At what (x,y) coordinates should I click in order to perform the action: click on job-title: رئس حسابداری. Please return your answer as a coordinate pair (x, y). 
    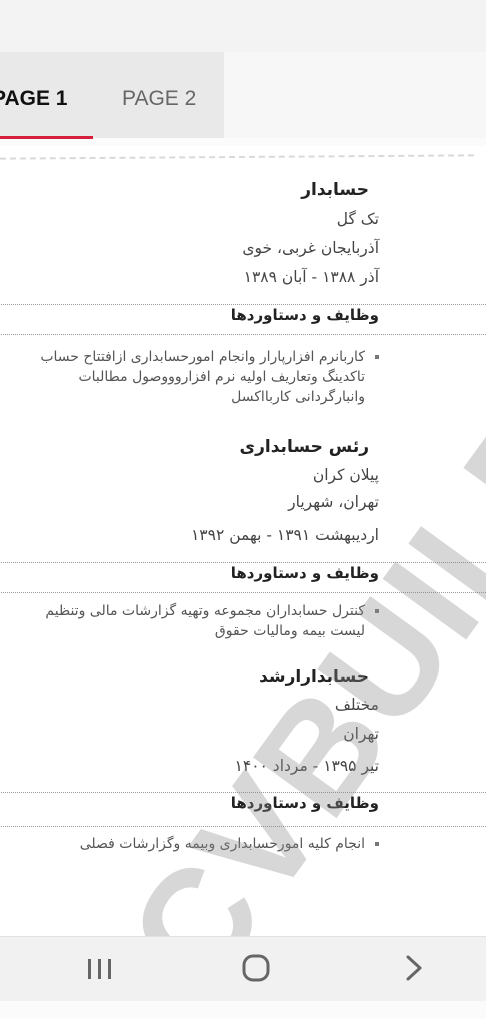
    Looking at the image, I should click on (304, 447).